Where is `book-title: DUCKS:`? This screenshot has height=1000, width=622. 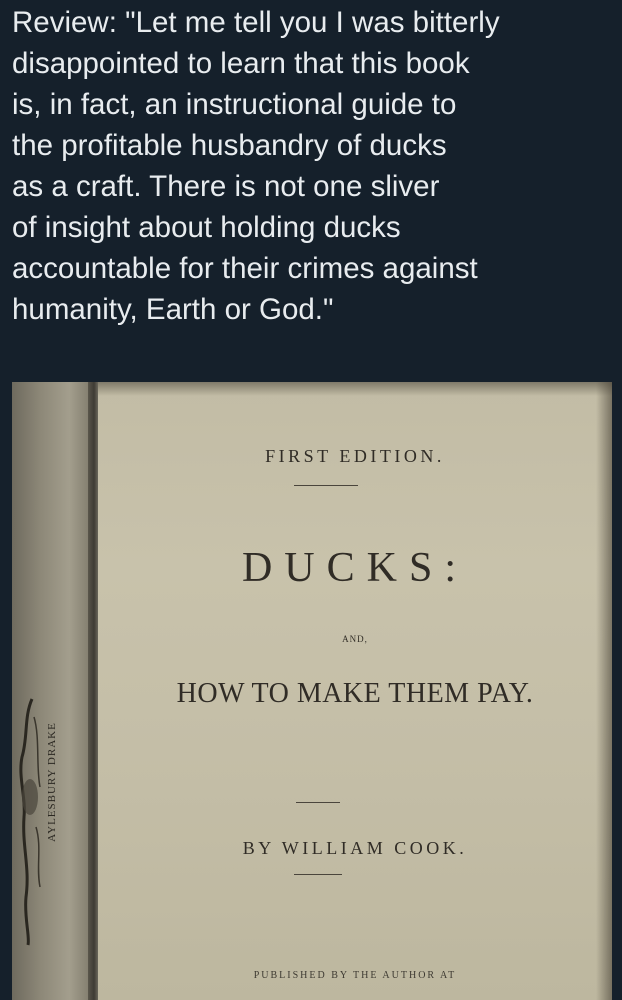 book-title: DUCKS: is located at coordinates (355, 568).